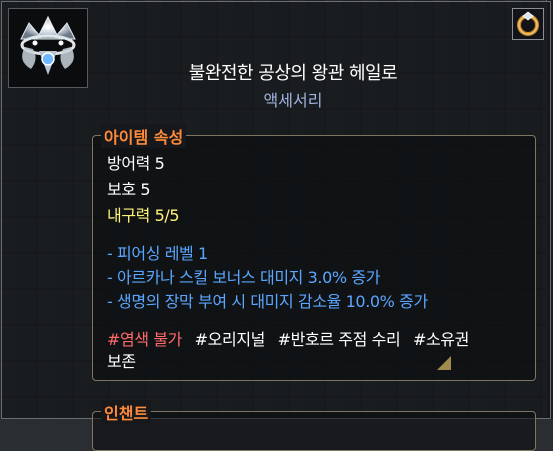 The image size is (553, 451). I want to click on protection-stat: 보호 5, so click(129, 189).